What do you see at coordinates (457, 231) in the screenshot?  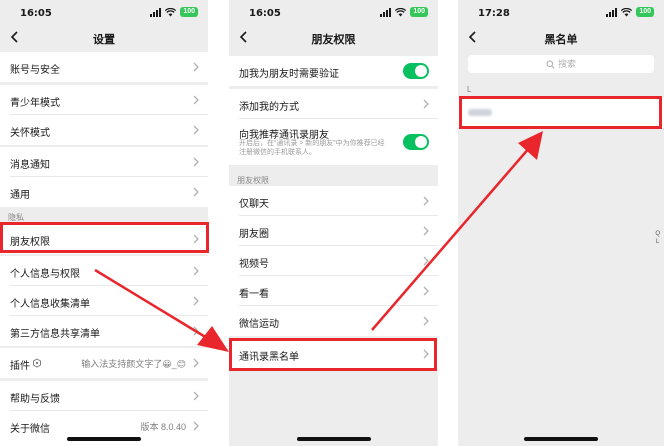 I see `arrow-to-blacklist` at bounding box center [457, 231].